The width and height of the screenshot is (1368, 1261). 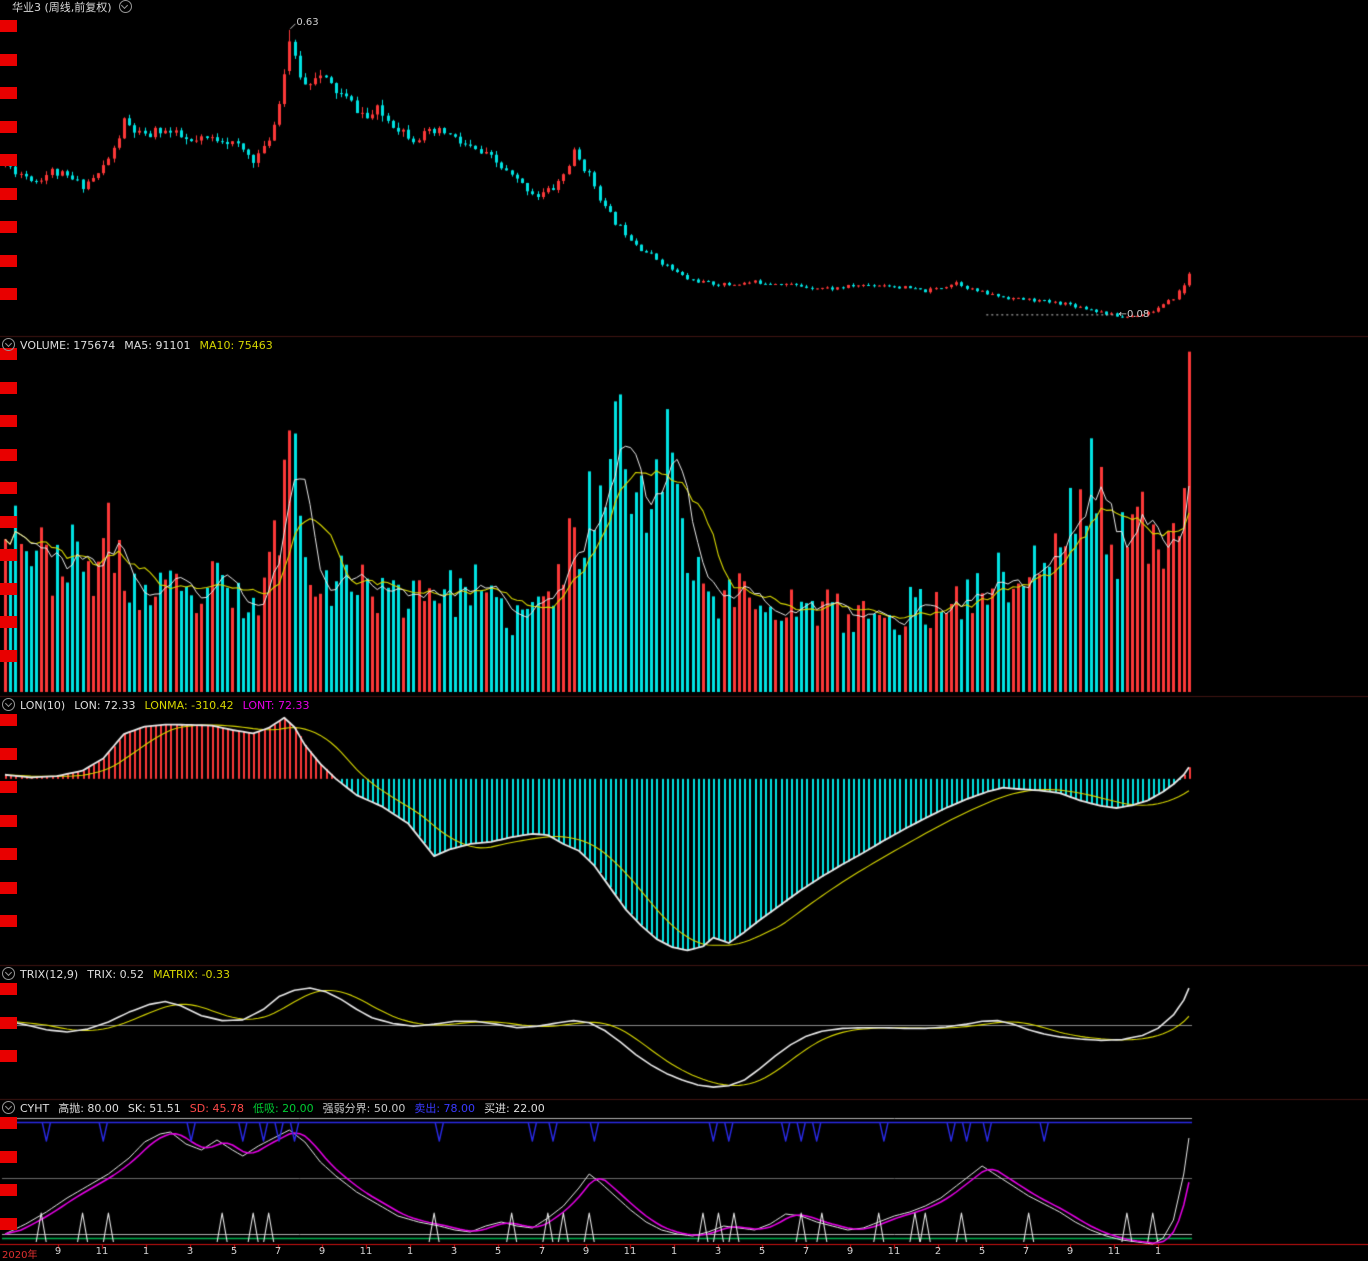 I want to click on arrow-left-icon: ←, so click(x=1122, y=314).